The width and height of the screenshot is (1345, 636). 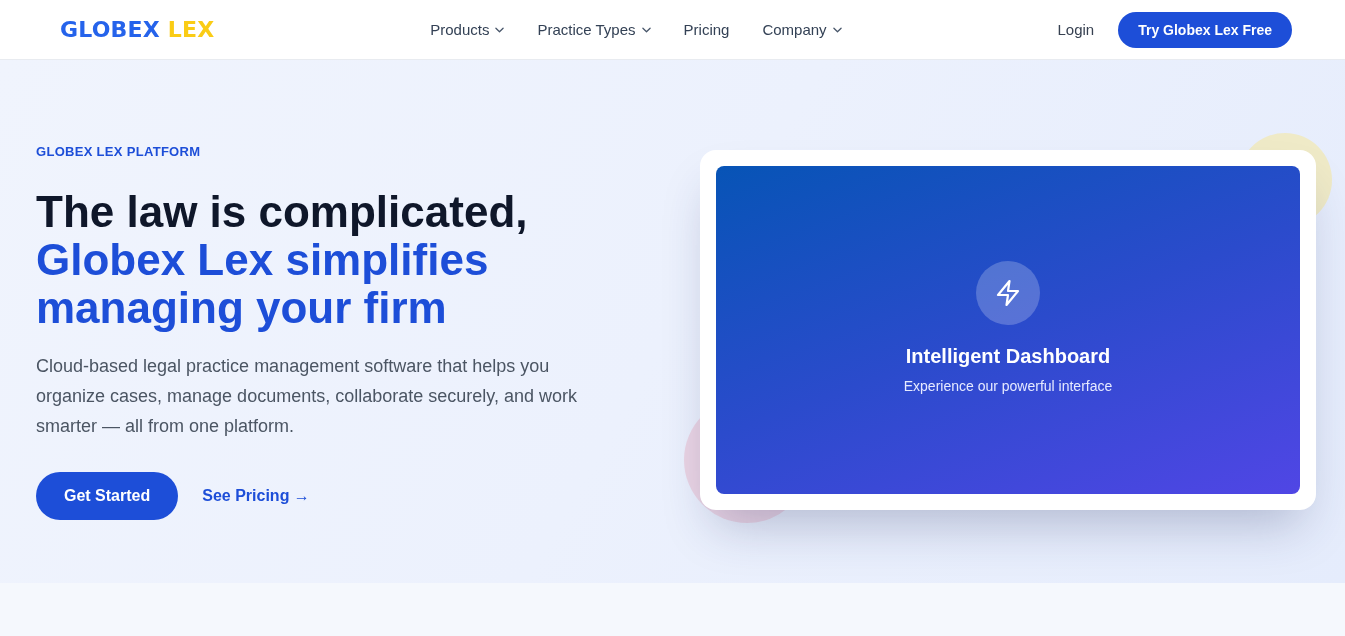 What do you see at coordinates (1008, 356) in the screenshot?
I see `preview-title: Intelligent Dashboard` at bounding box center [1008, 356].